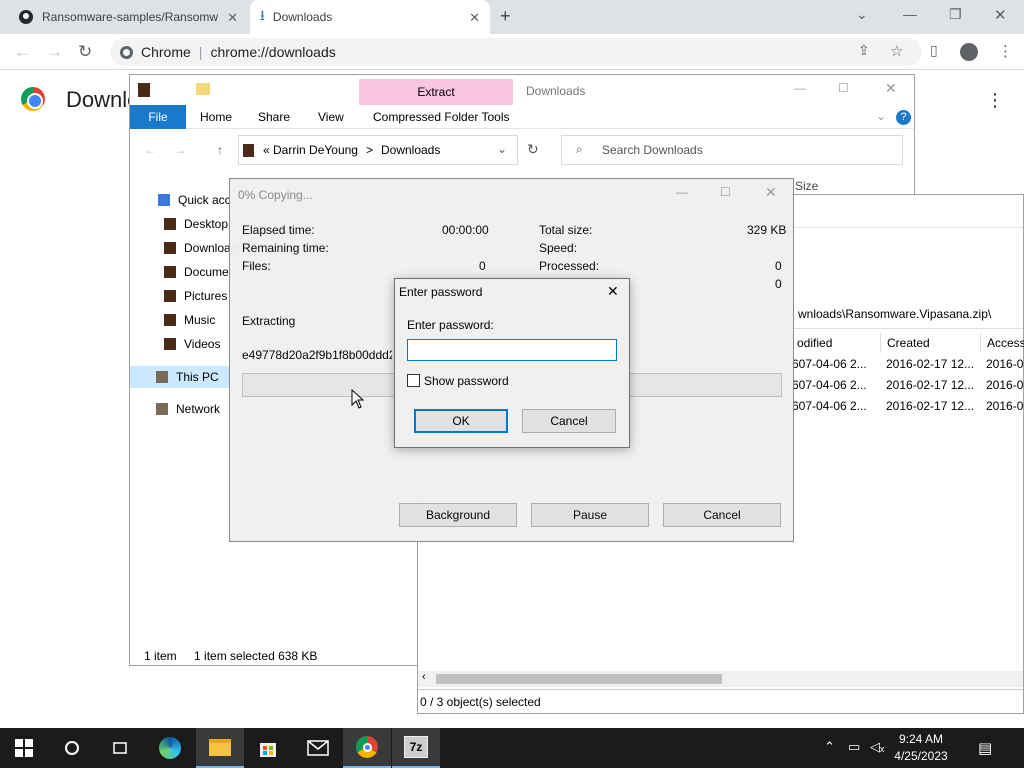 The width and height of the screenshot is (1024, 768). What do you see at coordinates (128, 17) in the screenshot?
I see `tab-github: Ransomware-samples/Ransomw ✕` at bounding box center [128, 17].